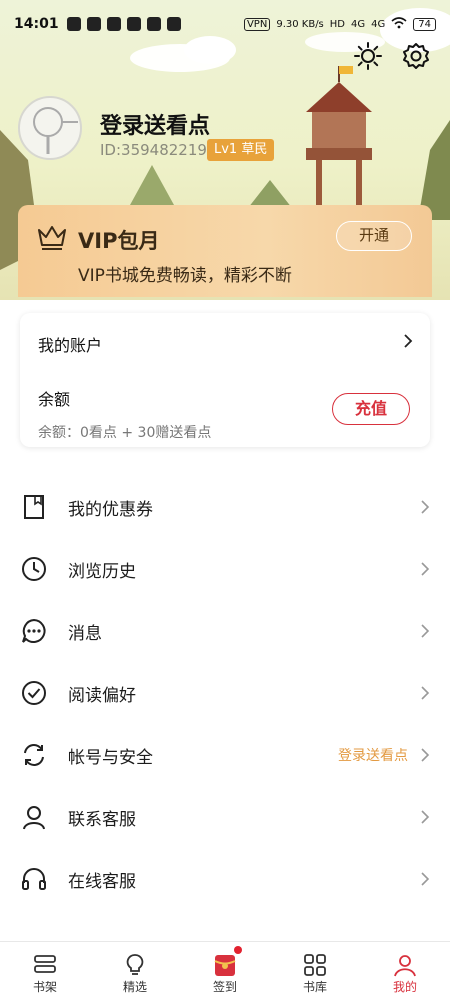  What do you see at coordinates (225, 755) in the screenshot?
I see `menu-item-account-security: 帐号与安全 登录送看点` at bounding box center [225, 755].